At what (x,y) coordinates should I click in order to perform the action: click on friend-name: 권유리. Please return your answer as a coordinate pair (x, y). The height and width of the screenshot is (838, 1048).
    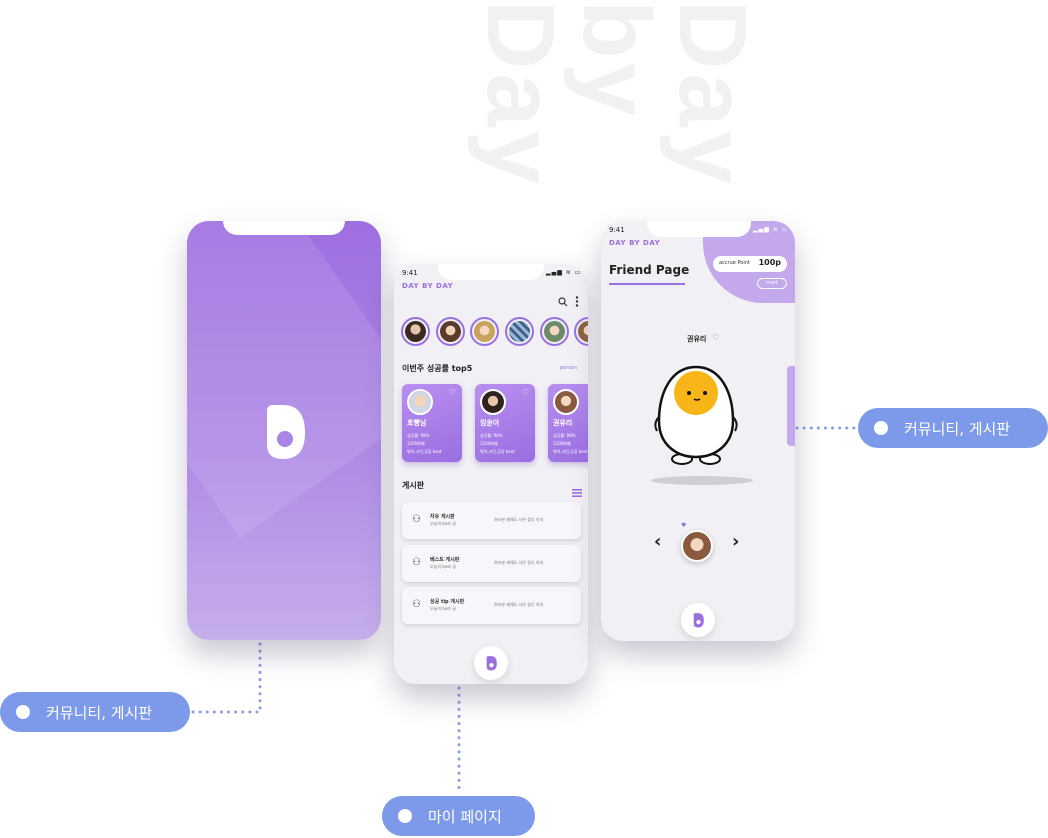
    Looking at the image, I should click on (697, 339).